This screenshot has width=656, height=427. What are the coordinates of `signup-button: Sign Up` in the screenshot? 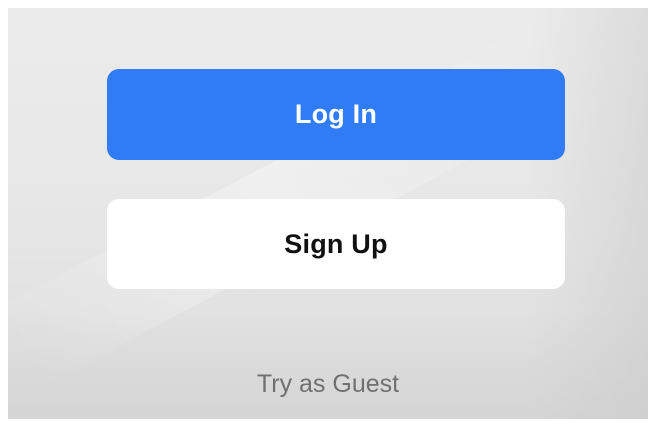 It's located at (336, 244).